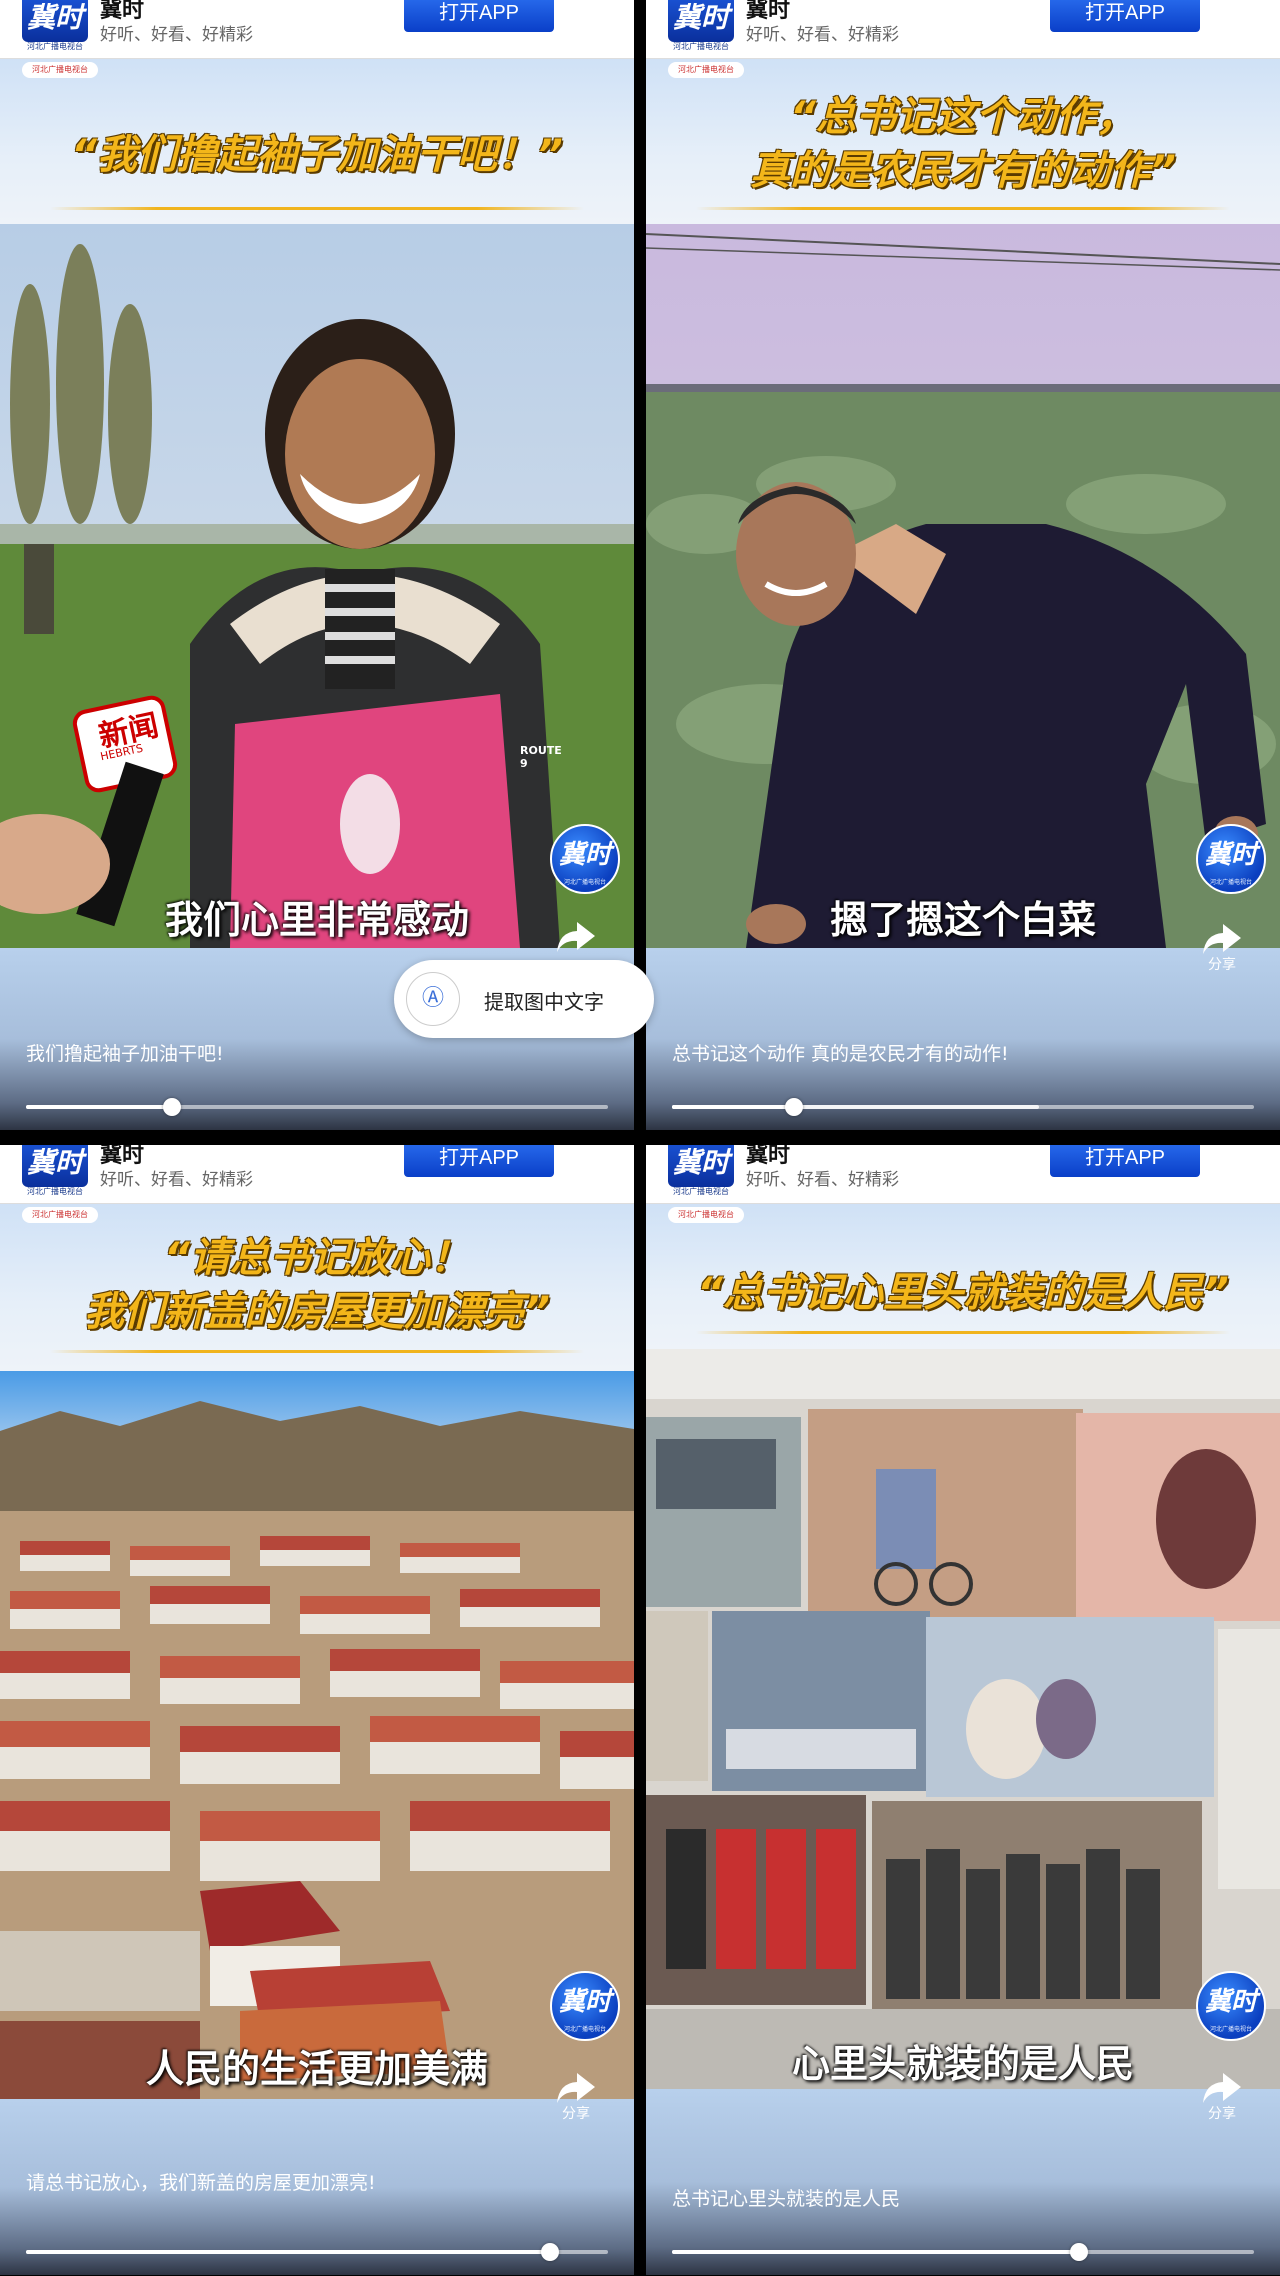 This screenshot has width=1280, height=2276. What do you see at coordinates (962, 2064) in the screenshot?
I see `video-subtitle: 心里头就装的是人民` at bounding box center [962, 2064].